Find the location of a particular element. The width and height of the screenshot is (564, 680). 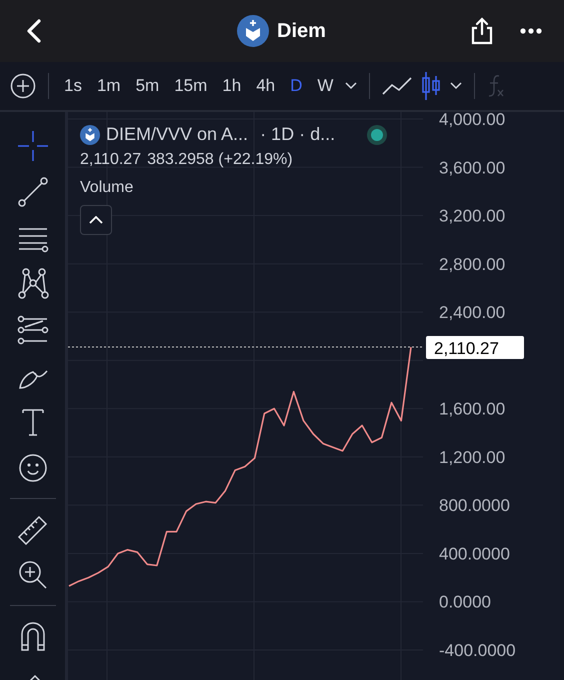

candlestick-icon is located at coordinates (431, 86).